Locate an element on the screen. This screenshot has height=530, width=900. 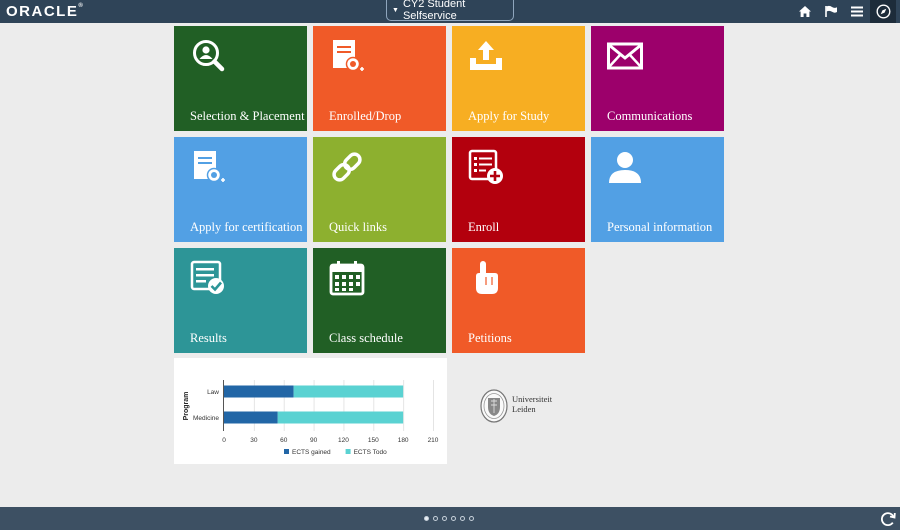
tile-label: Petitions is located at coordinates (490, 338).